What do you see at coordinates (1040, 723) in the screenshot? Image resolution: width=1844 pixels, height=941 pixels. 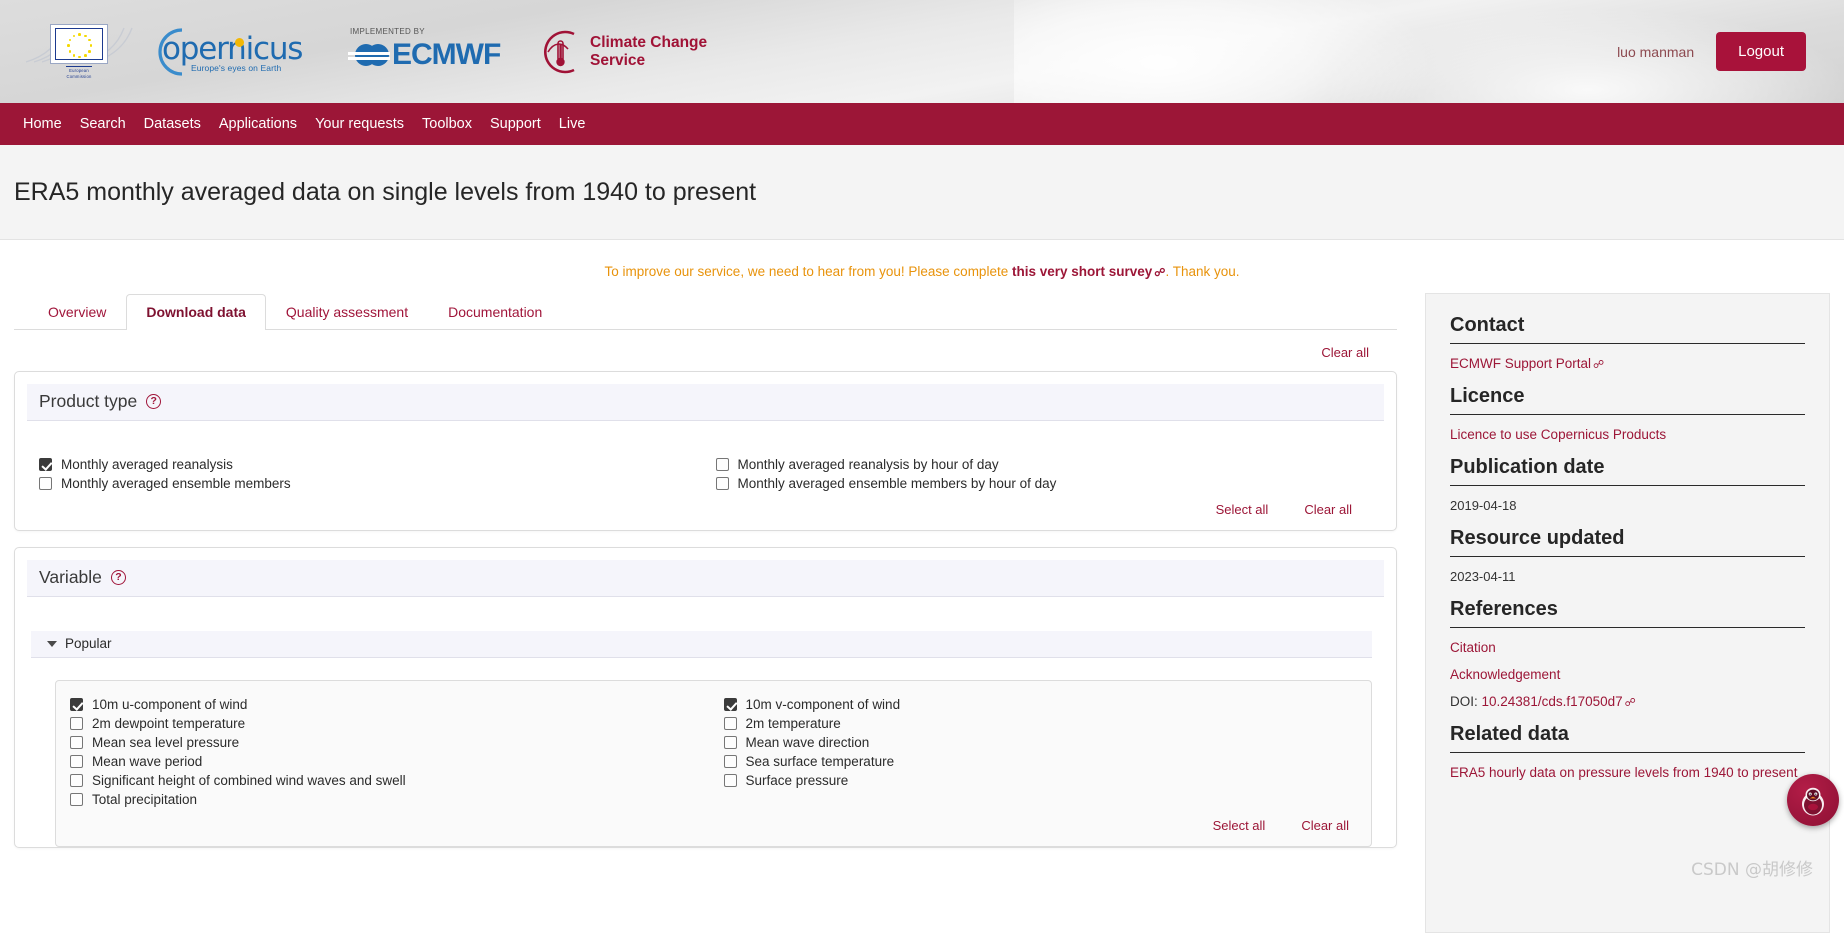 I see `checkbox-2m-temperature: 2m temperature` at bounding box center [1040, 723].